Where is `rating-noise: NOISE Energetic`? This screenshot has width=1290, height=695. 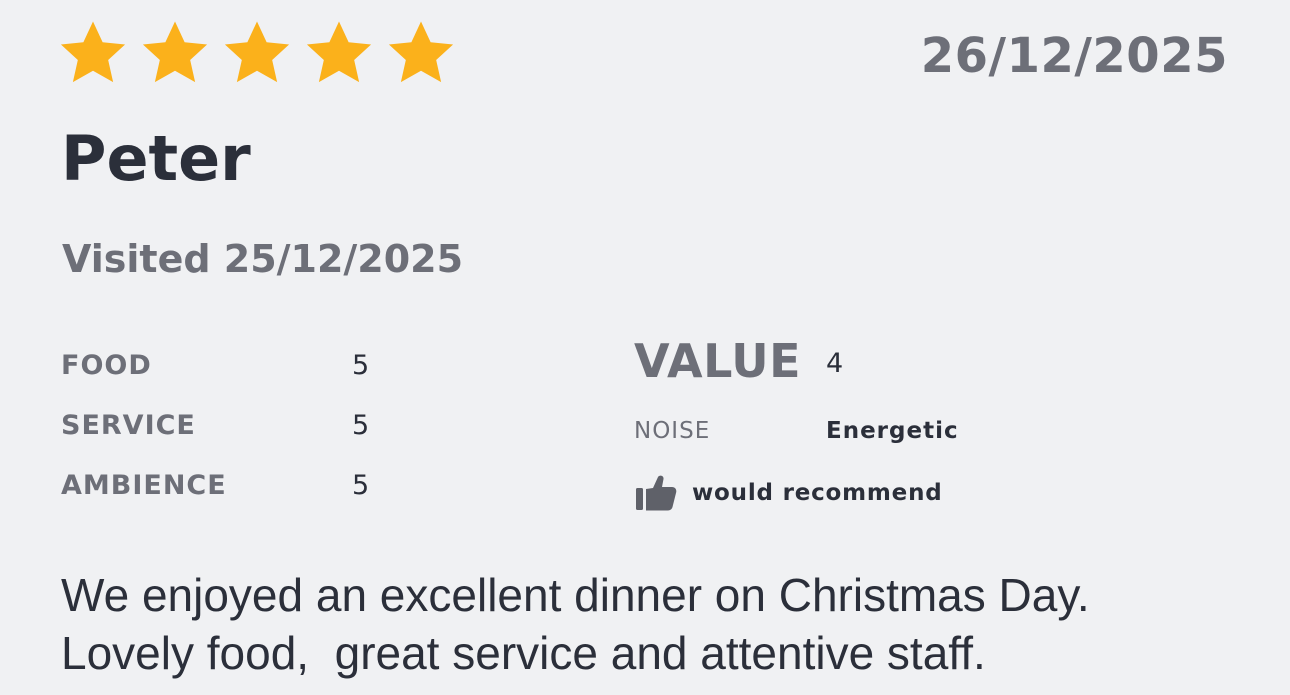 rating-noise: NOISE Energetic is located at coordinates (796, 431).